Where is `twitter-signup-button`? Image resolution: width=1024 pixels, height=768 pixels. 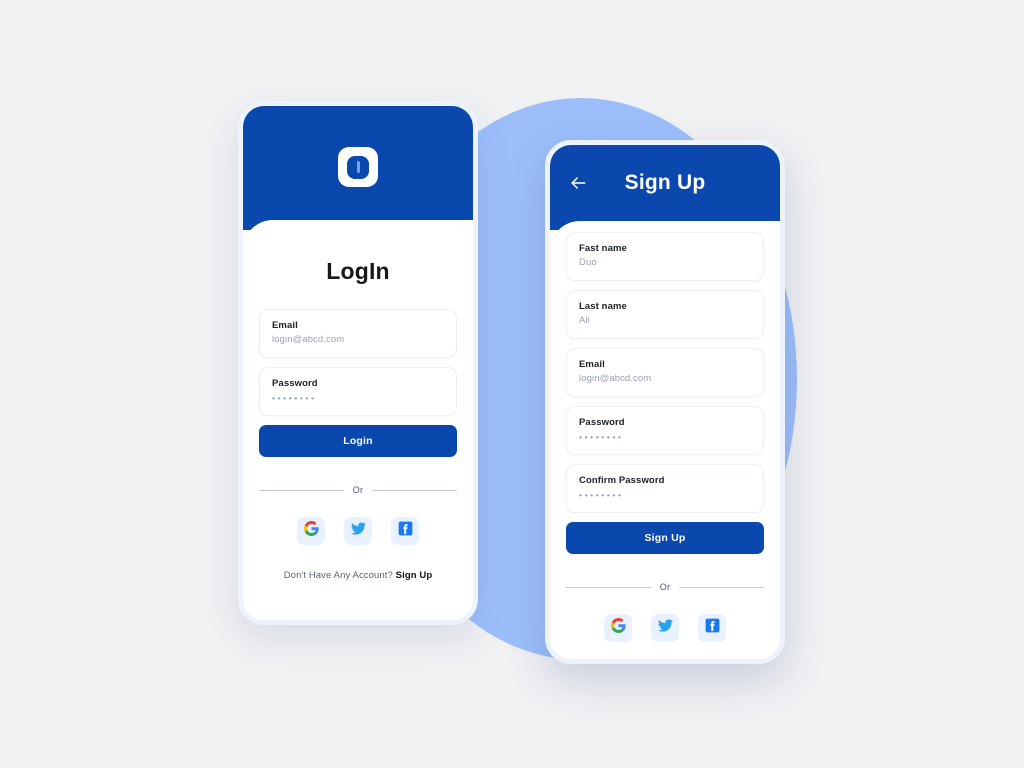
twitter-signup-button is located at coordinates (665, 628).